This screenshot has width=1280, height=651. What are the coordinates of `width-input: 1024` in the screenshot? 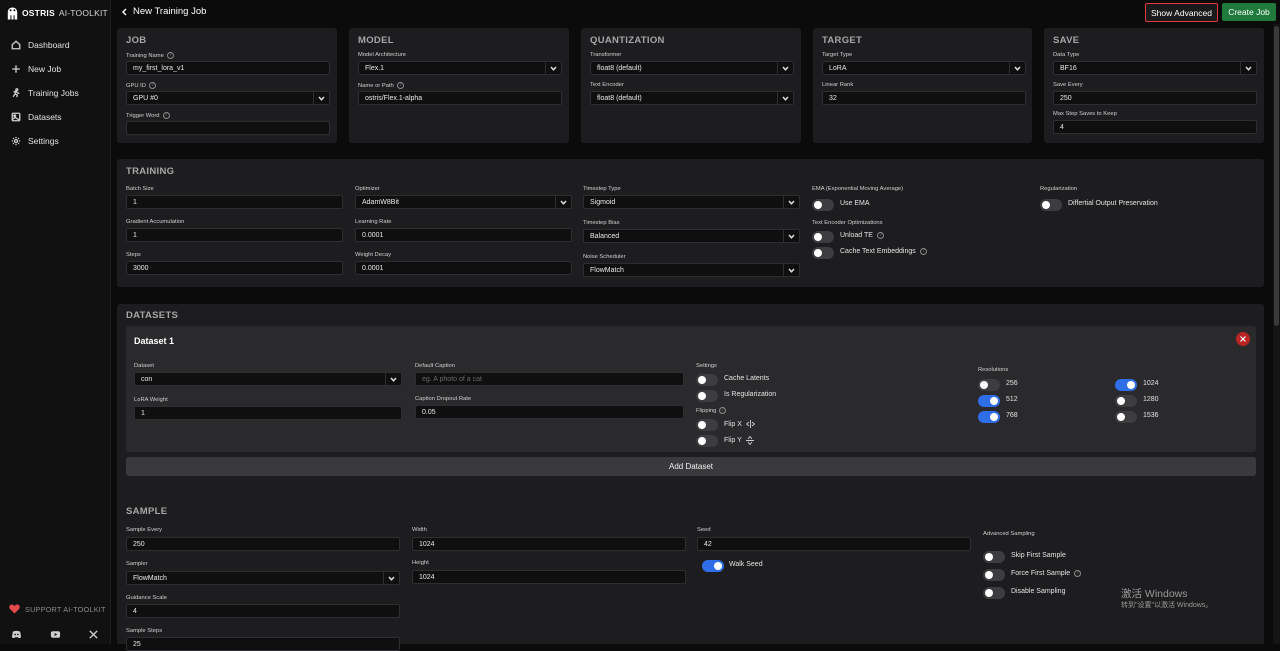 It's located at (549, 544).